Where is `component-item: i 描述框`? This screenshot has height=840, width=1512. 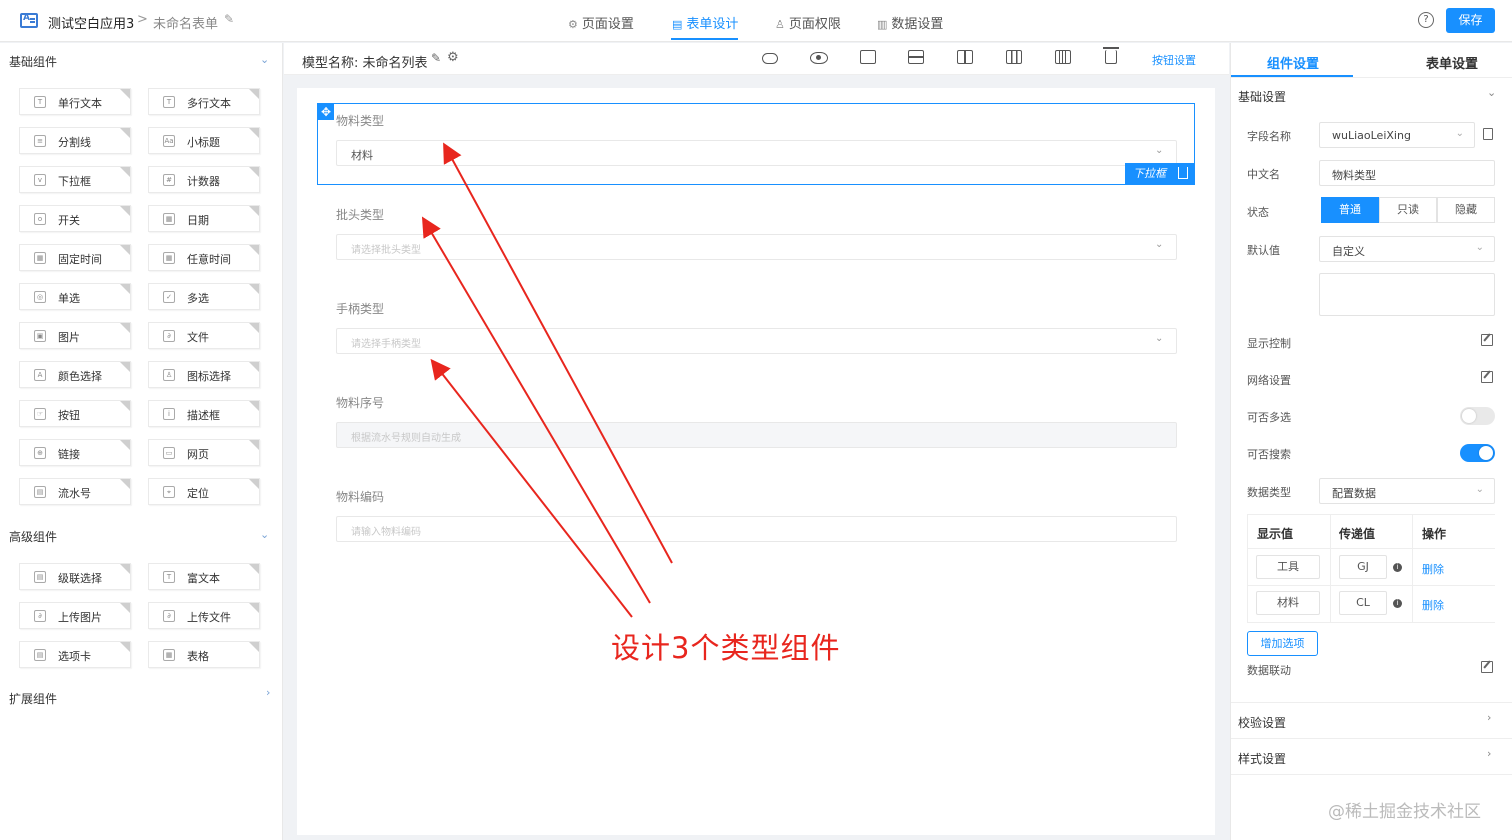 component-item: i 描述框 is located at coordinates (204, 413).